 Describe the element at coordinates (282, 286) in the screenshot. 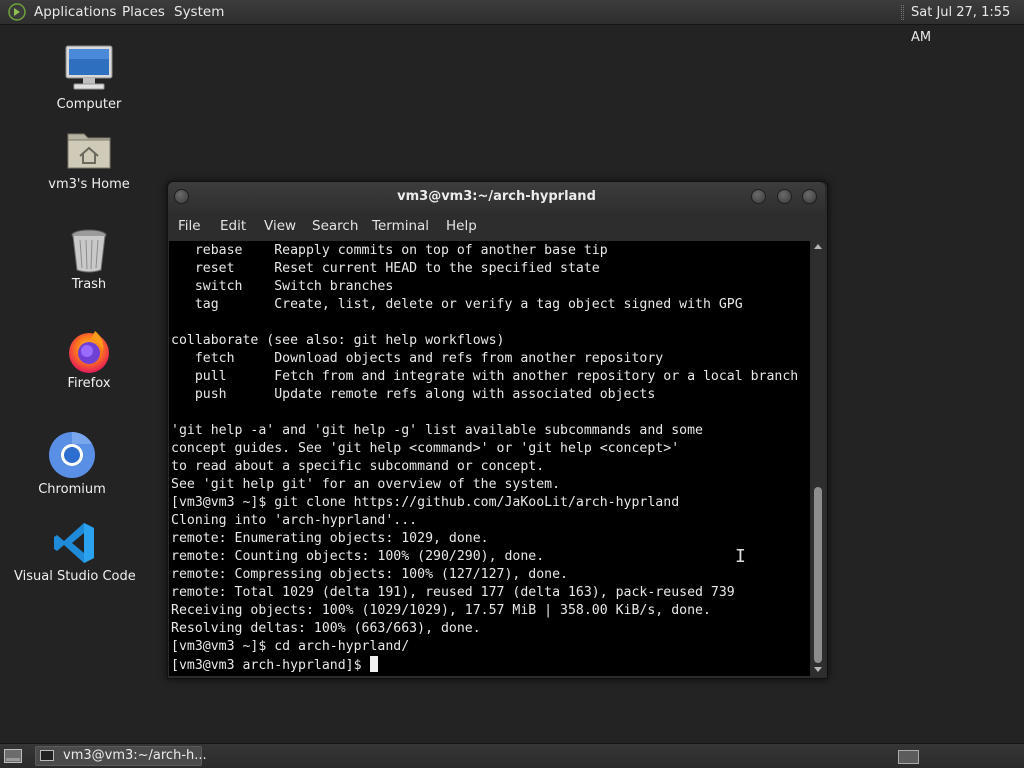

I see `terminal-line: switch Switch branches` at that location.